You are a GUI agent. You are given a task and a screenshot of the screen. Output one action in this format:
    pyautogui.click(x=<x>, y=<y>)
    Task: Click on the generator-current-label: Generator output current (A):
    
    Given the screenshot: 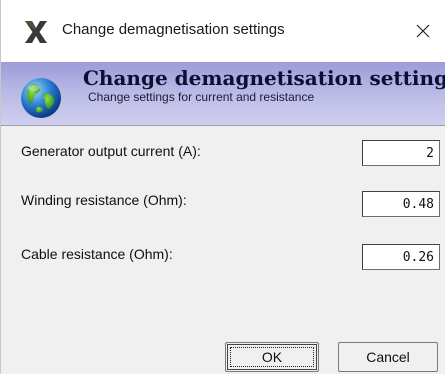 What is the action you would take?
    pyautogui.click(x=111, y=151)
    